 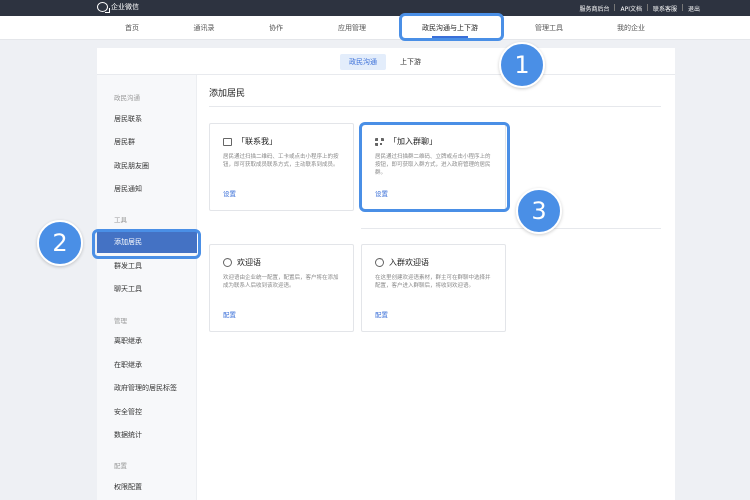 What do you see at coordinates (60, 243) in the screenshot?
I see `step-badge-2: 2` at bounding box center [60, 243].